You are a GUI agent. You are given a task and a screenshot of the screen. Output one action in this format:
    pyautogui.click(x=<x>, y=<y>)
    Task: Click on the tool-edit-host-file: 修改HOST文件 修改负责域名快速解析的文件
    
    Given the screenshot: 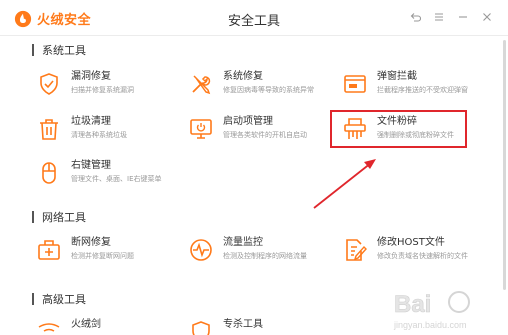 What is the action you would take?
    pyautogui.click(x=405, y=249)
    